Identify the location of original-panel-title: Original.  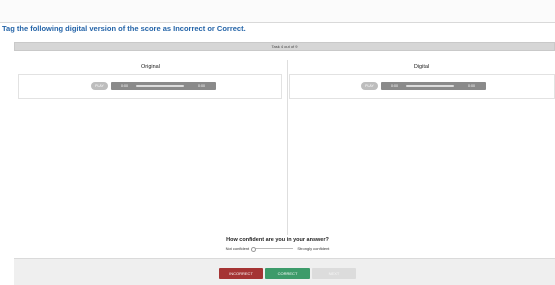
(150, 67).